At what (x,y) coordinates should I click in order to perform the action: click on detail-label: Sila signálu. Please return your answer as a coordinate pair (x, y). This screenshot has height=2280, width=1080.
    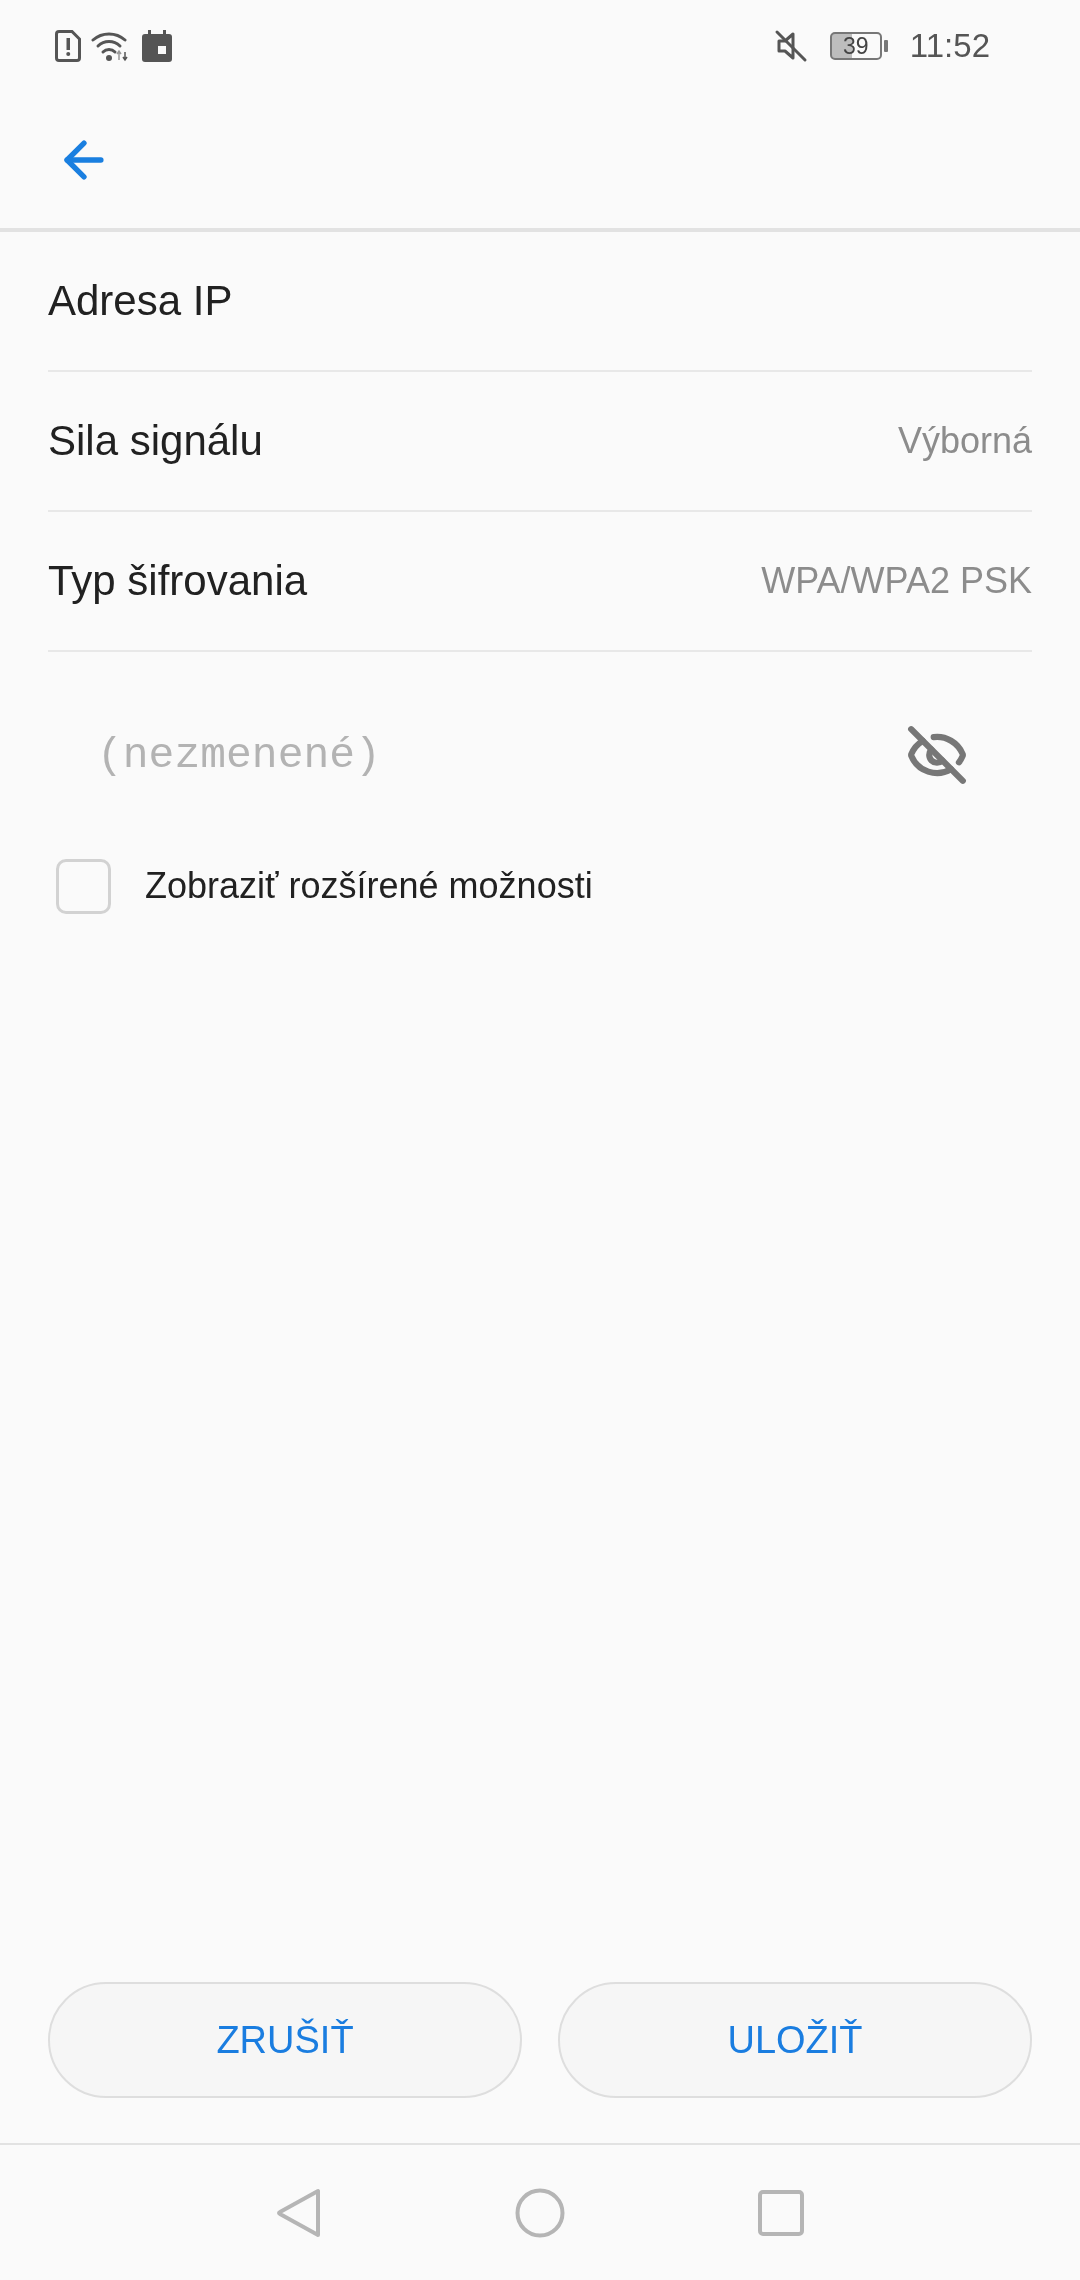
    Looking at the image, I should click on (155, 441).